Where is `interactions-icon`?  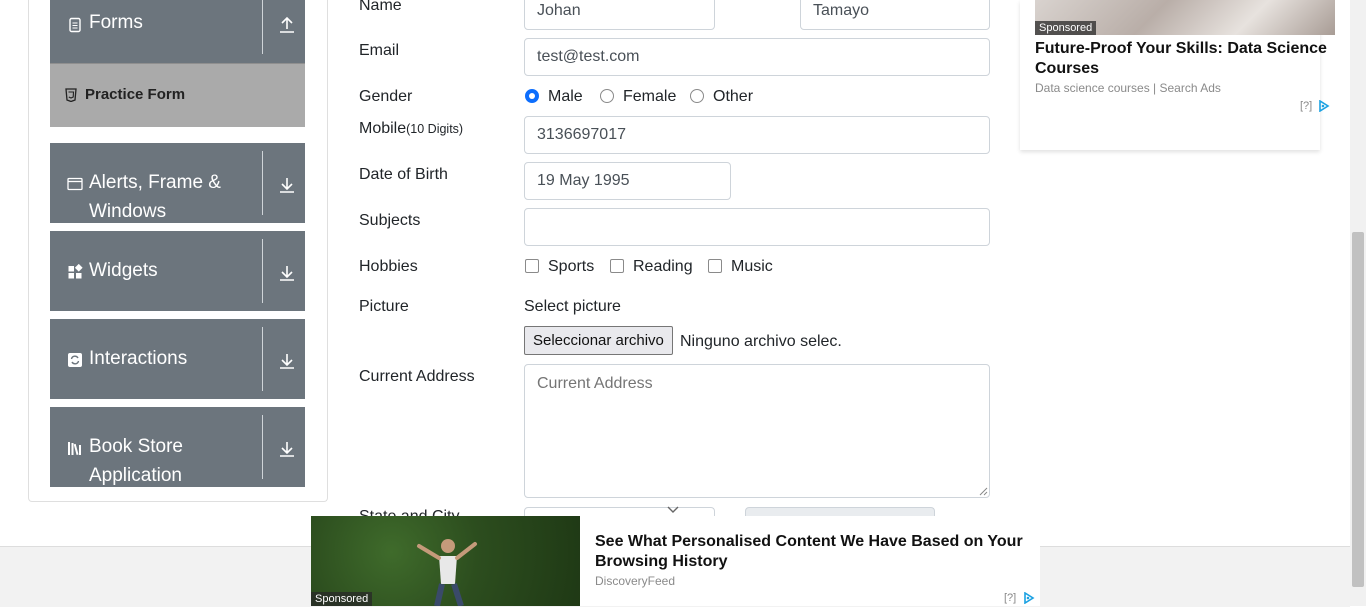
interactions-icon is located at coordinates (75, 360).